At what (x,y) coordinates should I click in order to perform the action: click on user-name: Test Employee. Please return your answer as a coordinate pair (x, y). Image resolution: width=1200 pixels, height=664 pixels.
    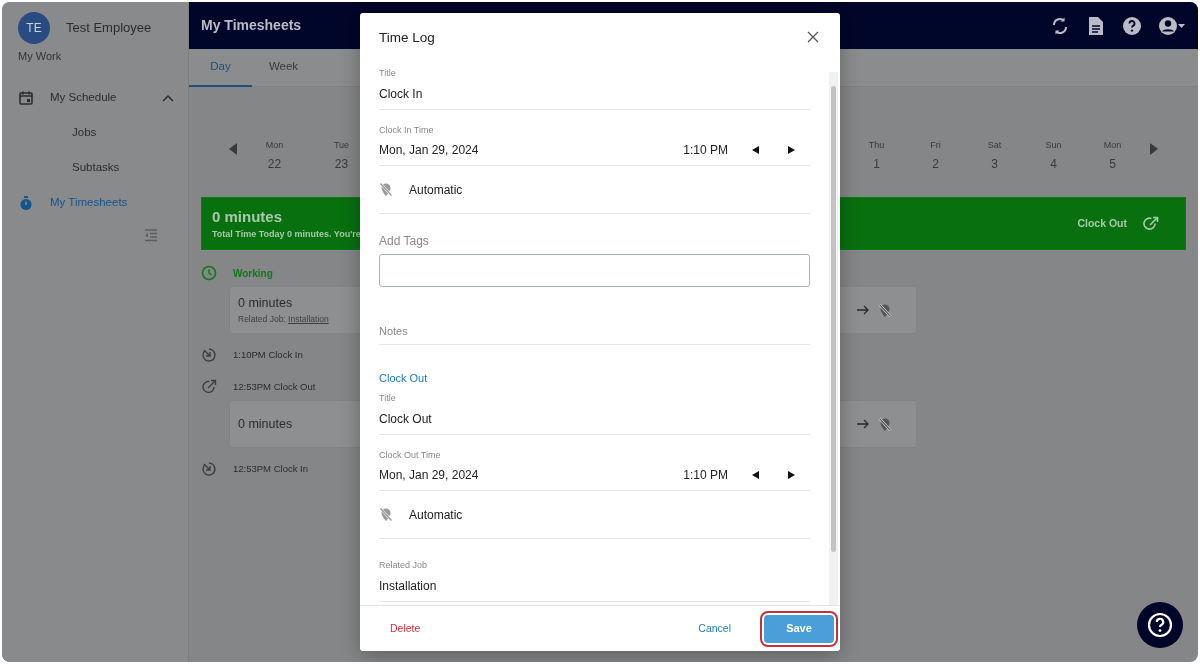
    Looking at the image, I should click on (109, 28).